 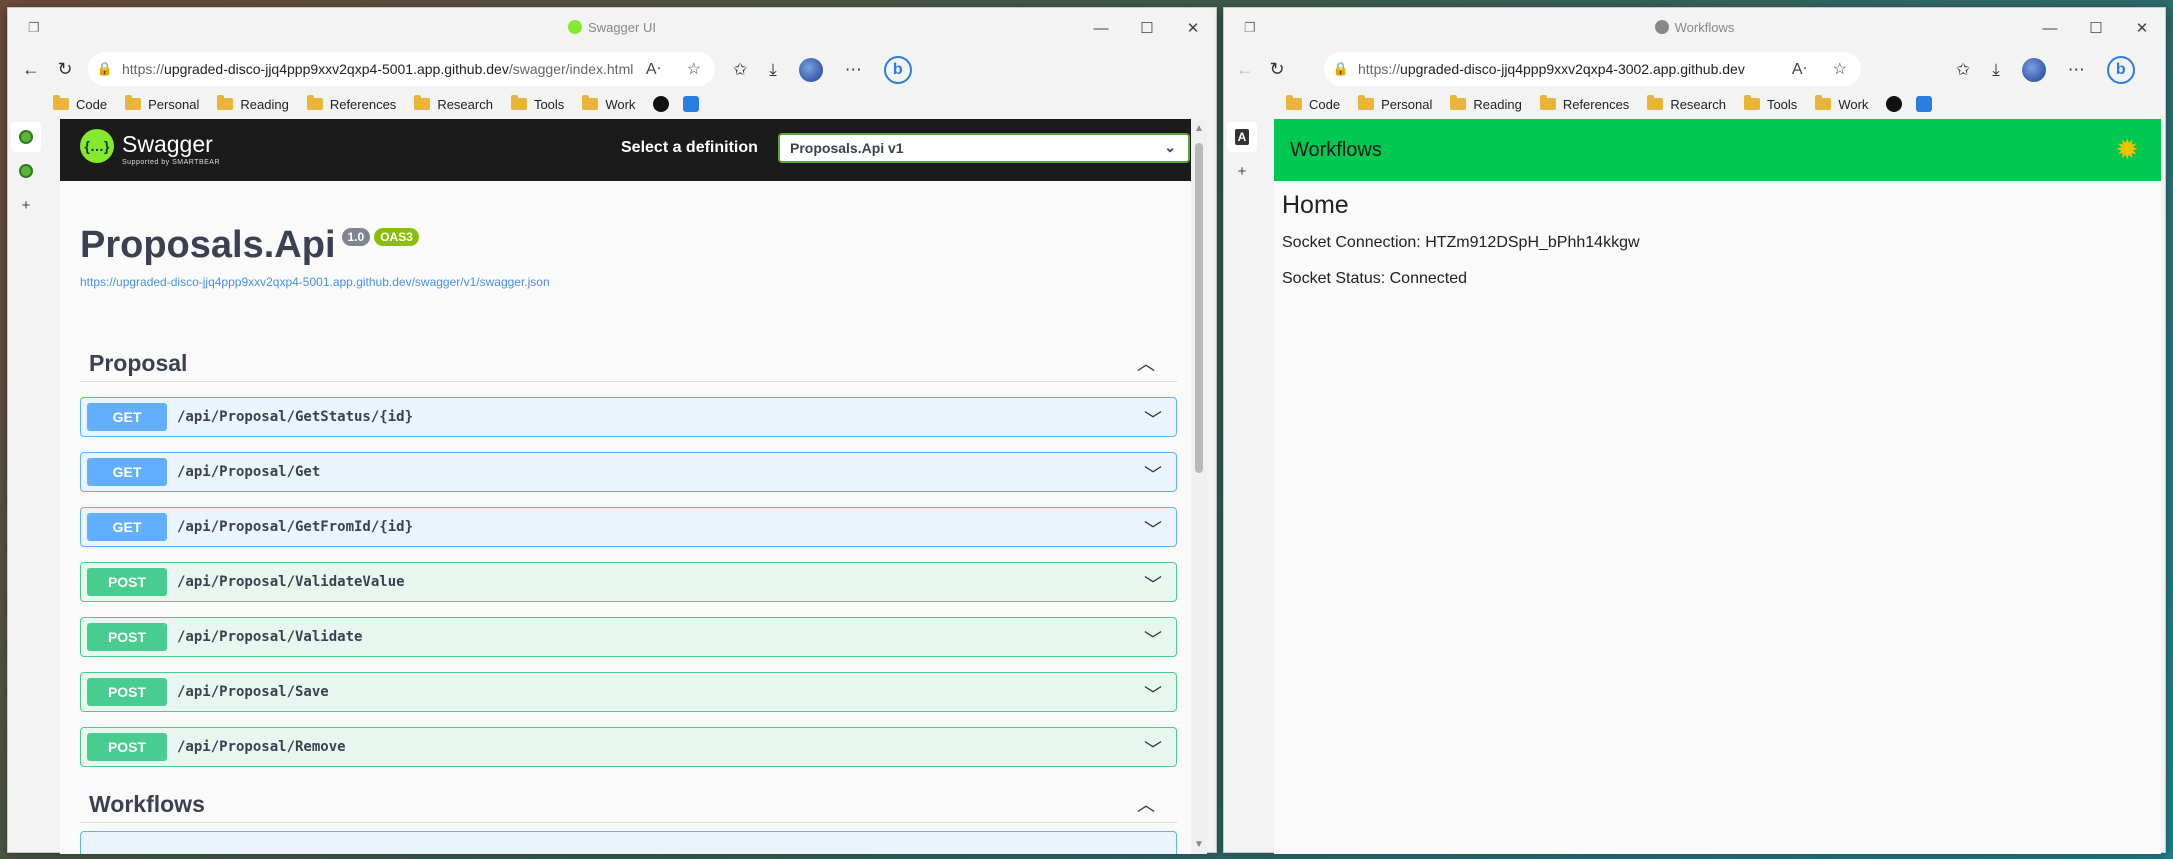 What do you see at coordinates (628, 802) in the screenshot?
I see `section-header: Workflows ︿` at bounding box center [628, 802].